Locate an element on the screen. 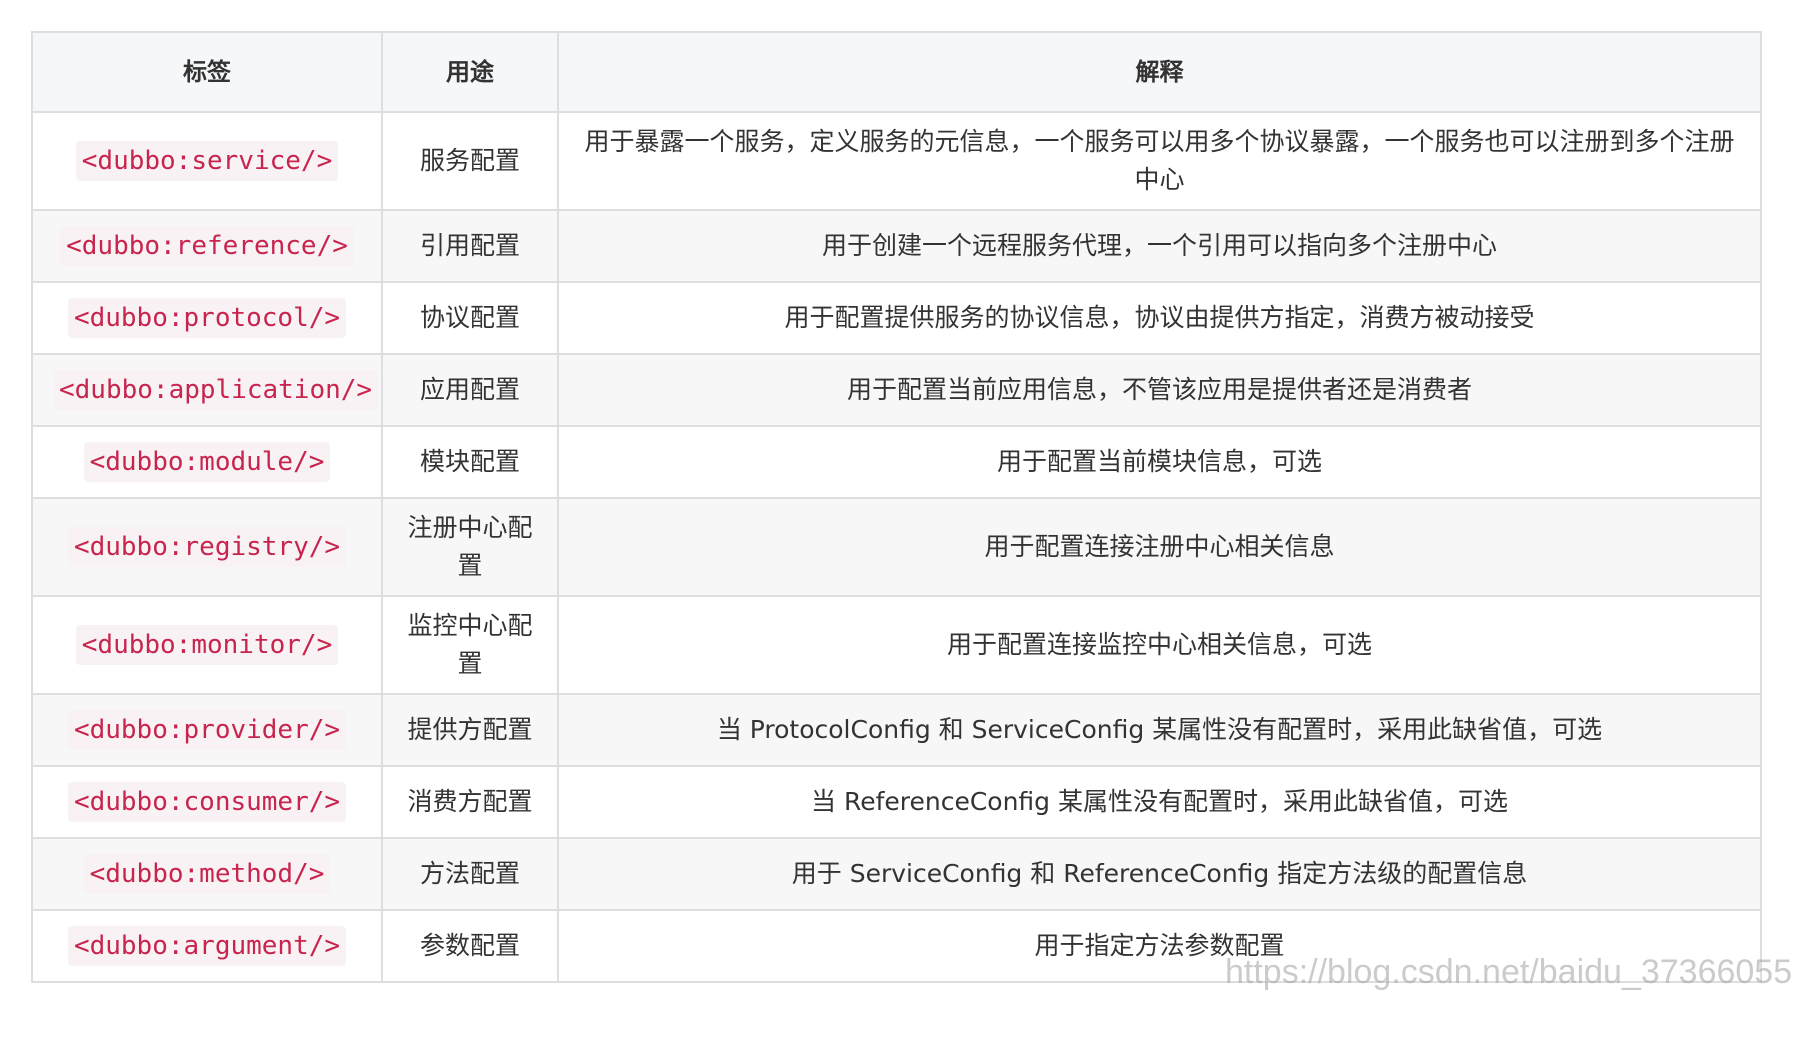 The width and height of the screenshot is (1794, 1042). tag-code: <dubbo:method/> is located at coordinates (207, 874).